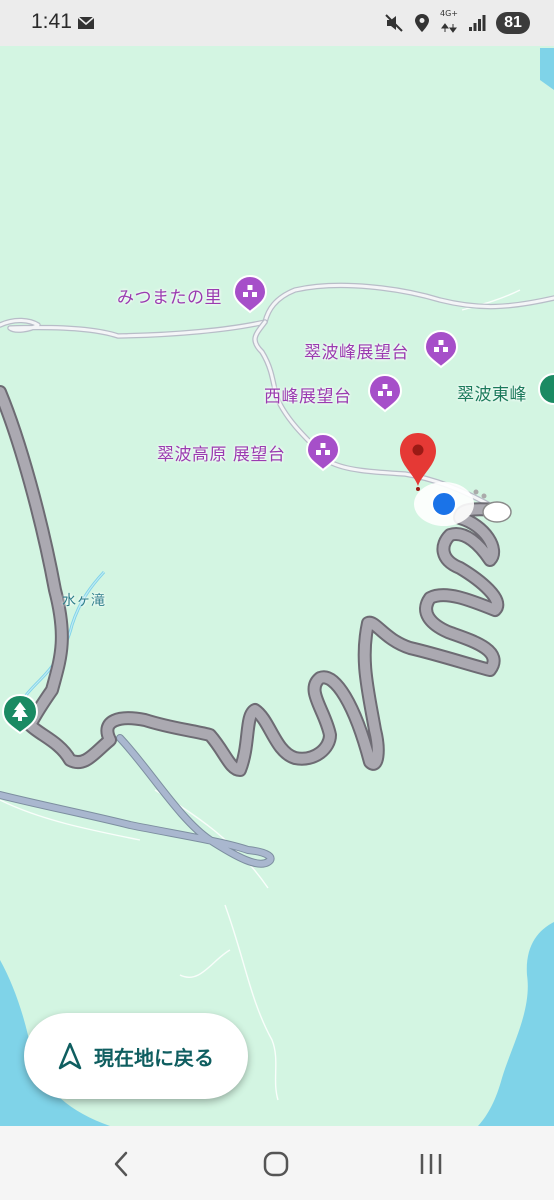 This screenshot has height=1200, width=554. I want to click on poi-label-west-peak-viewpoint: 西峰展望台, so click(308, 394).